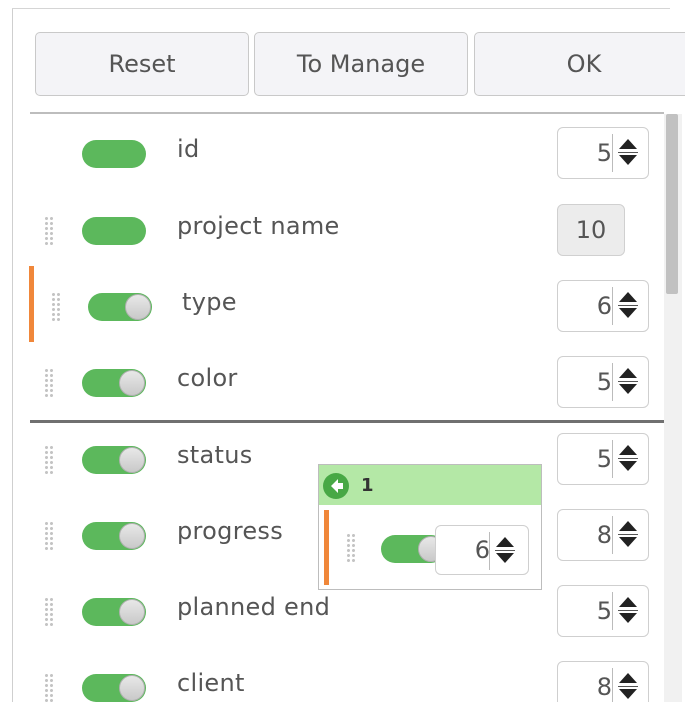 Image resolution: width=685 pixels, height=702 pixels. Describe the element at coordinates (326, 547) in the screenshot. I see `drag-indicator` at that location.